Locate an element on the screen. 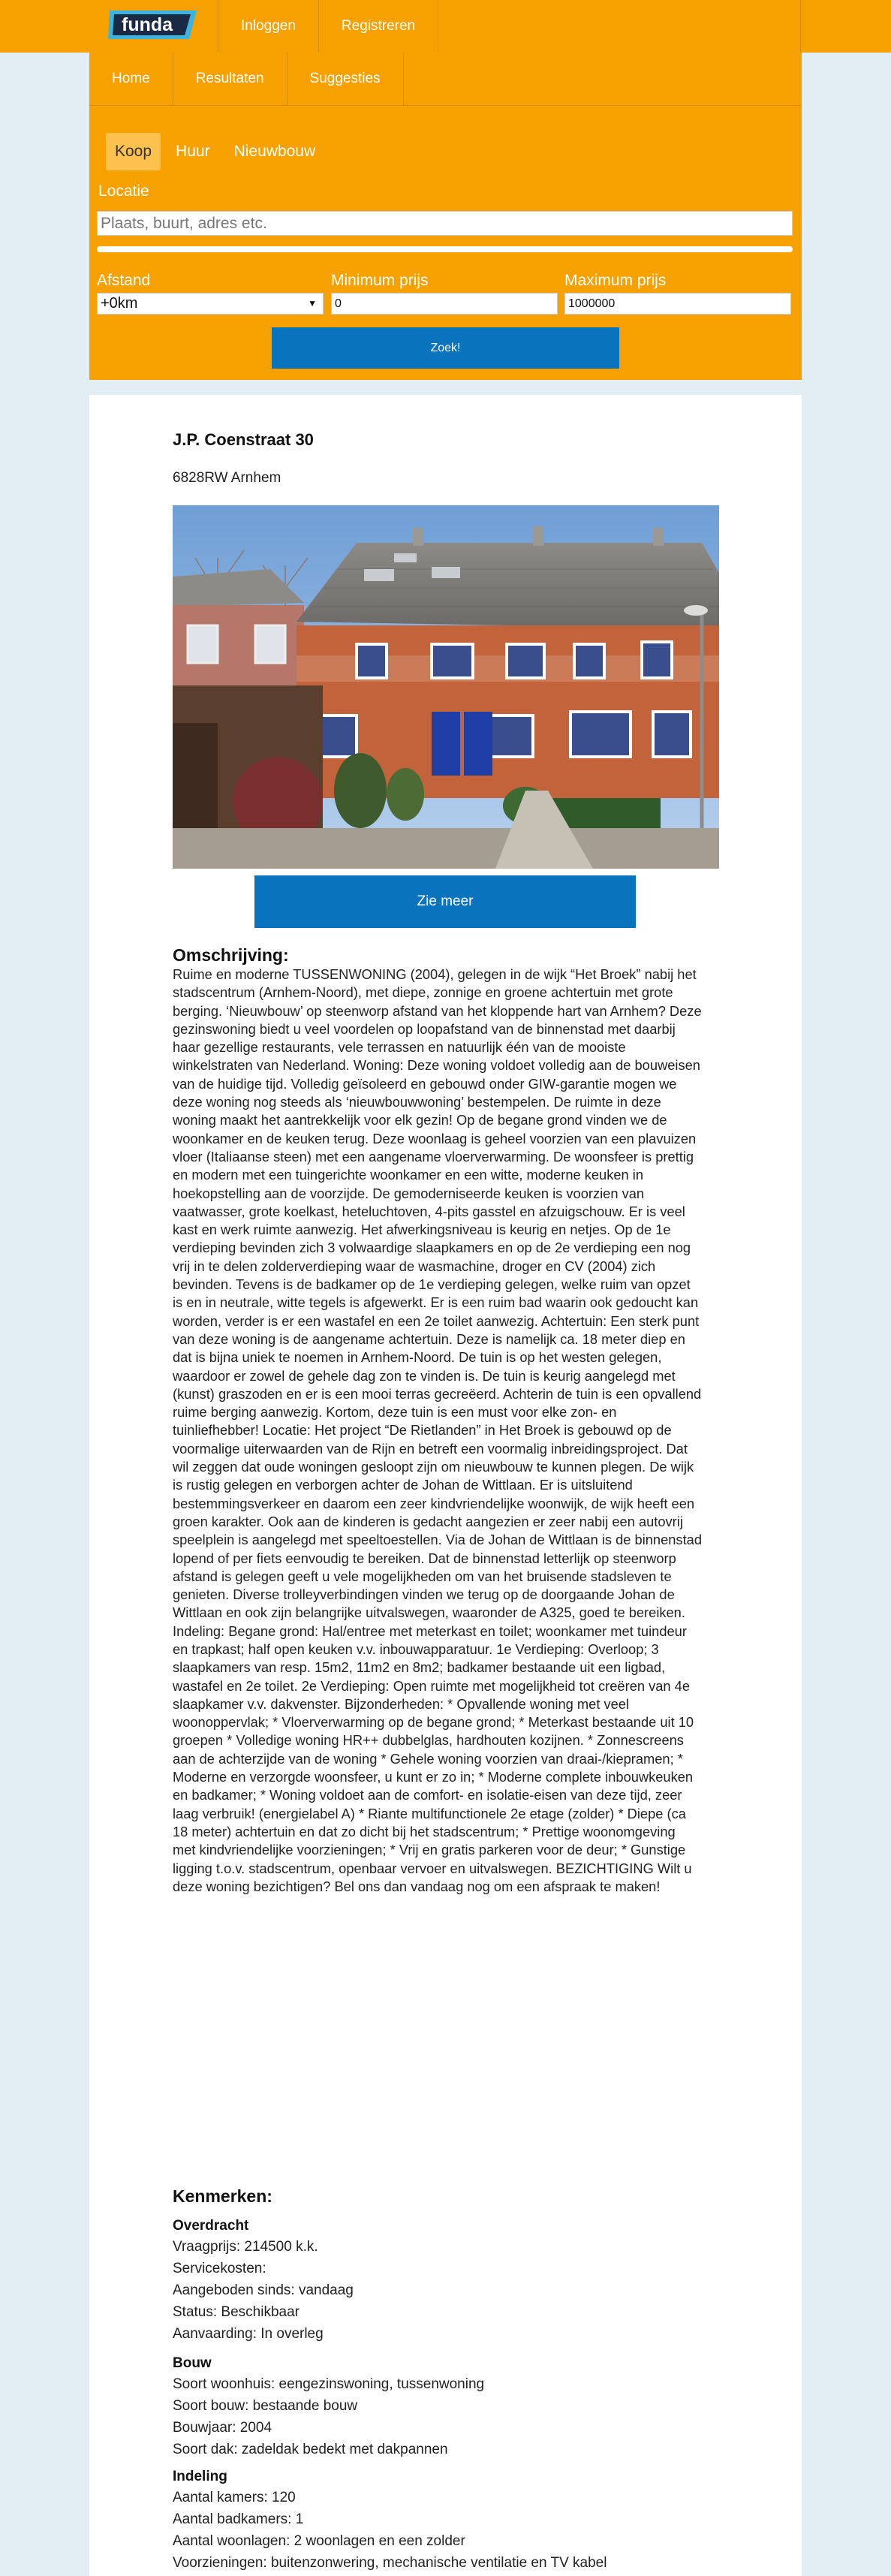 This screenshot has height=2576, width=891. tab-huur: Huur is located at coordinates (193, 151).